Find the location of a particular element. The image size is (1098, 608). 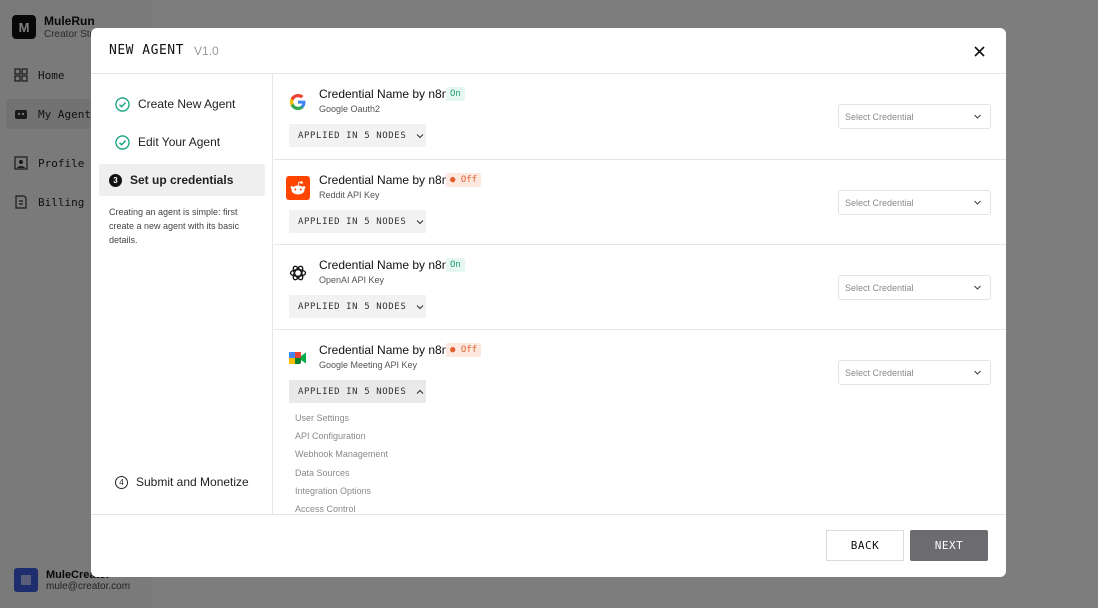

modal-version: V1.0 is located at coordinates (206, 50).